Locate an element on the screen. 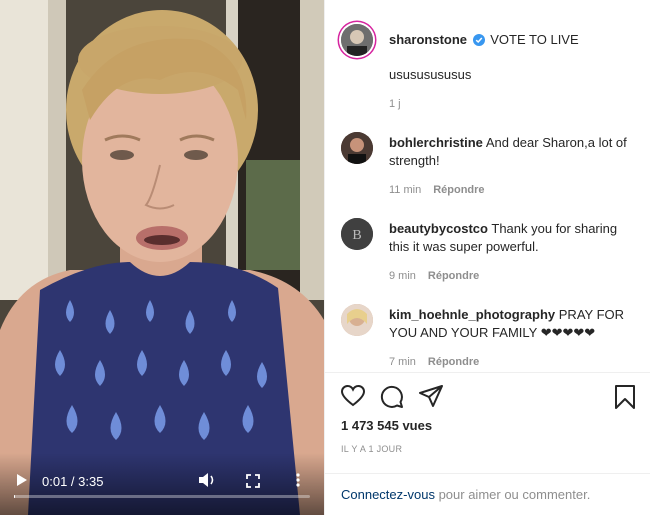 The width and height of the screenshot is (650, 517). comment-time: 11 min is located at coordinates (405, 190).